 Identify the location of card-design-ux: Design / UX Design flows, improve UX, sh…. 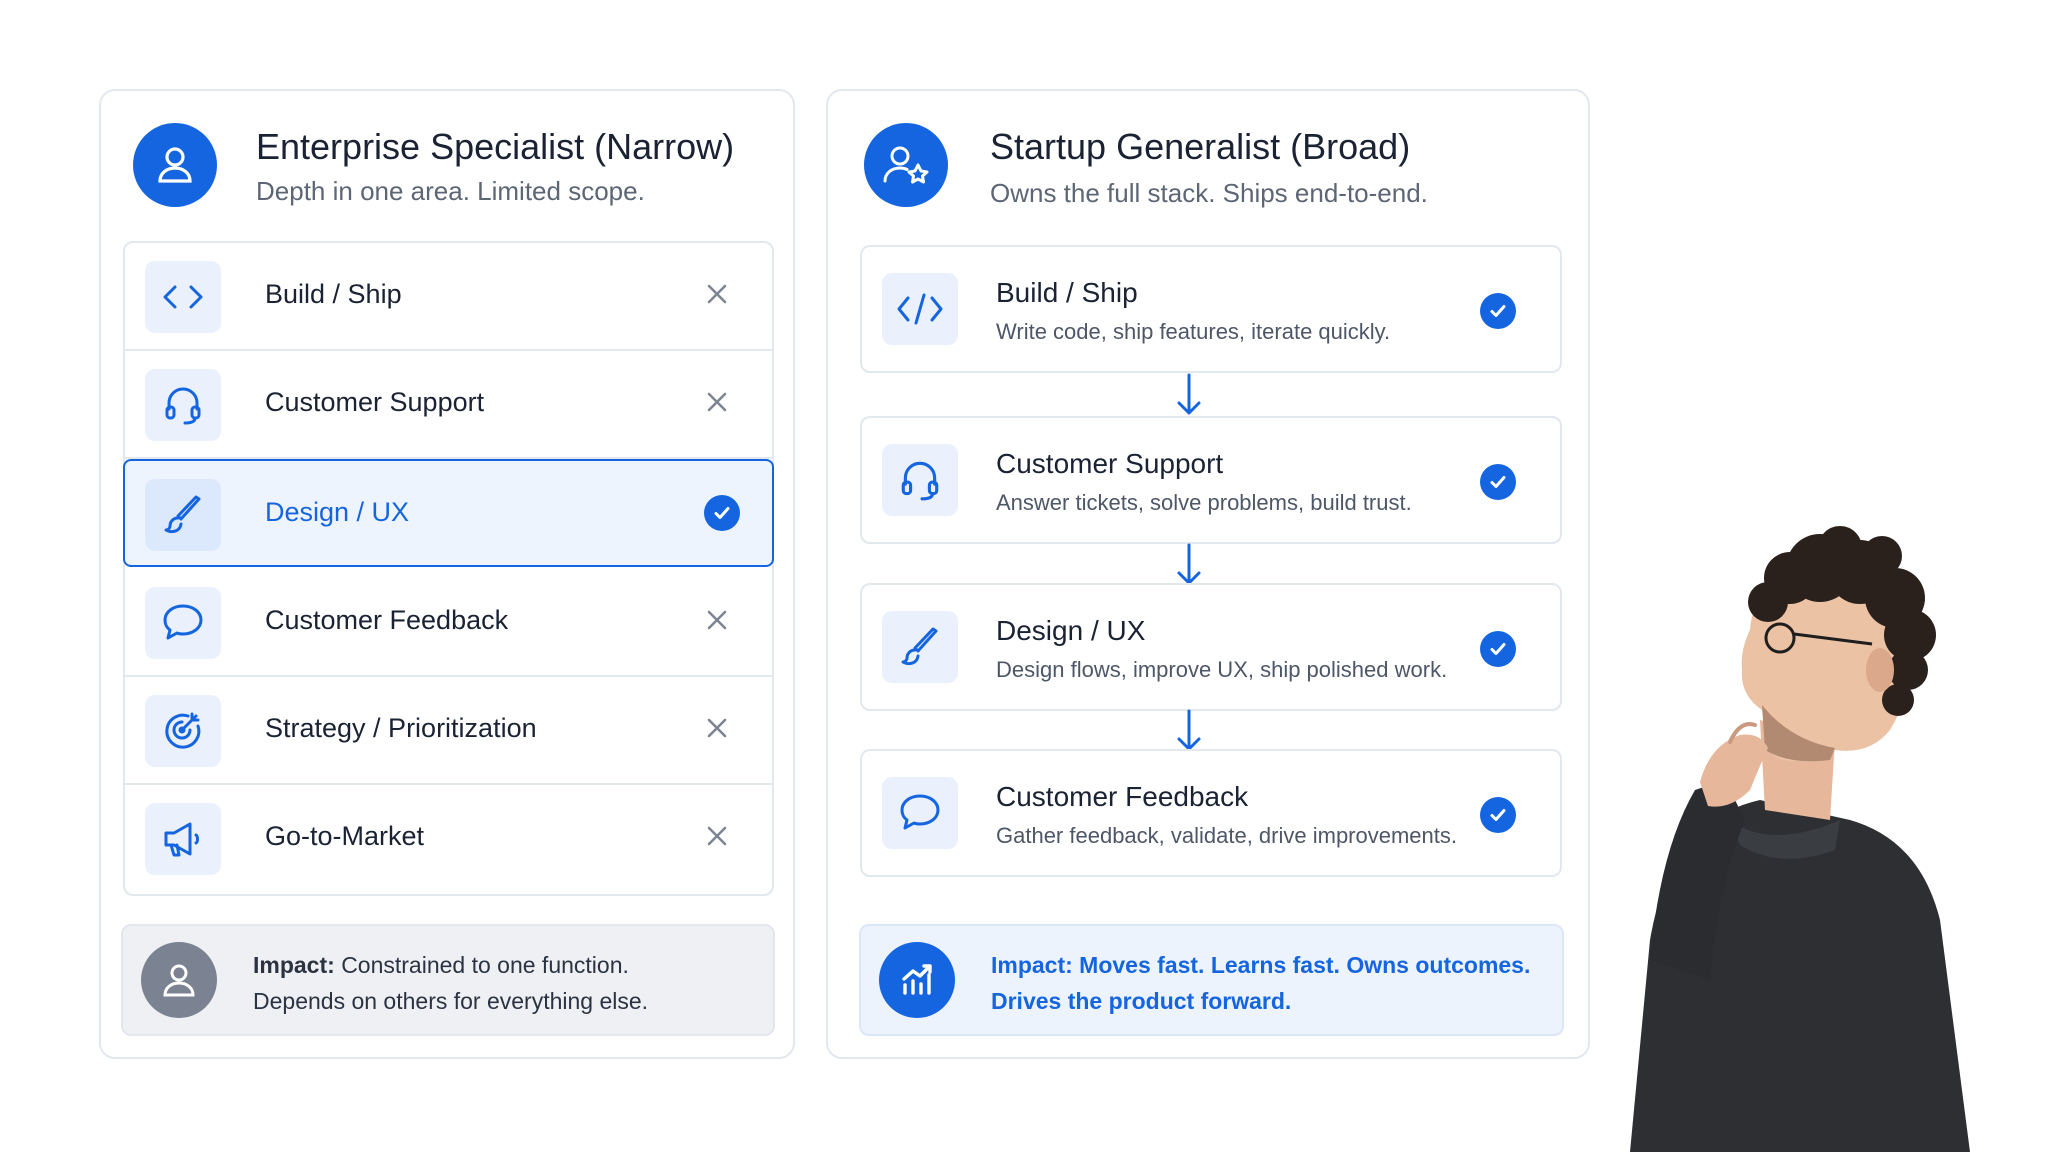
(1211, 647).